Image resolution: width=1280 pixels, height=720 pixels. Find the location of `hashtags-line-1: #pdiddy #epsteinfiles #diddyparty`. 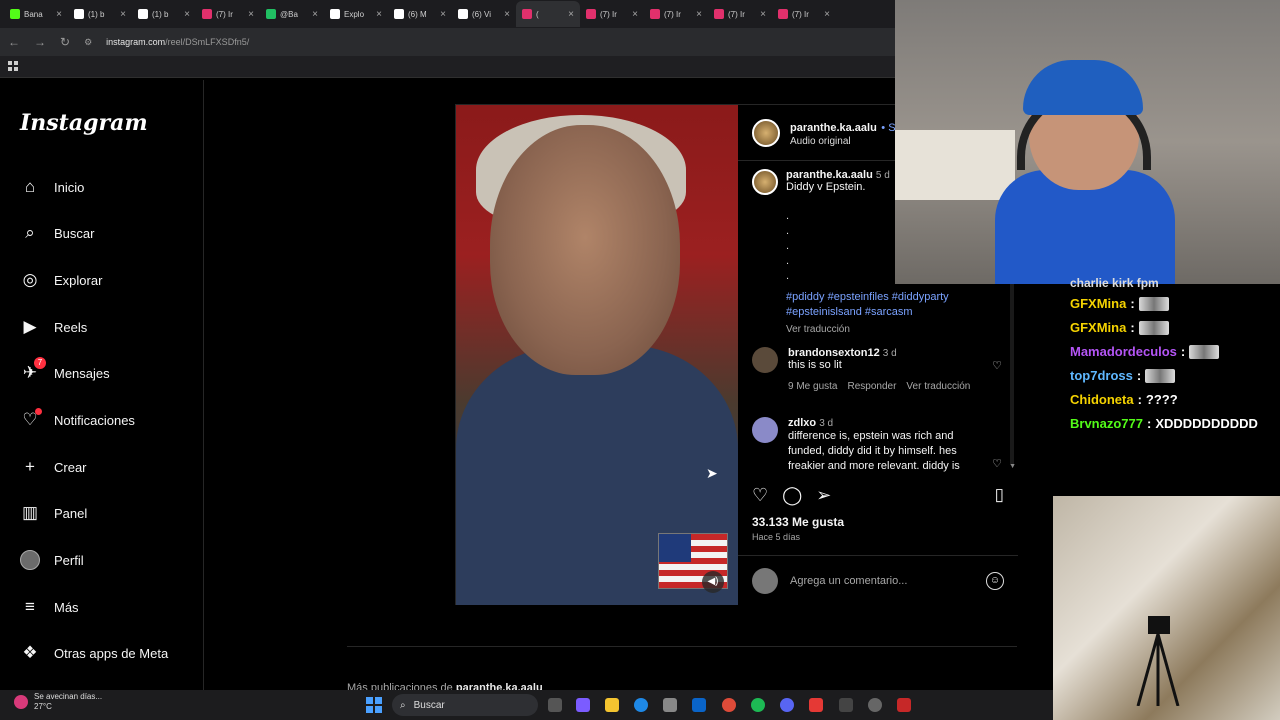

hashtags-line-1: #pdiddy #epsteinfiles #diddyparty is located at coordinates (894, 297).